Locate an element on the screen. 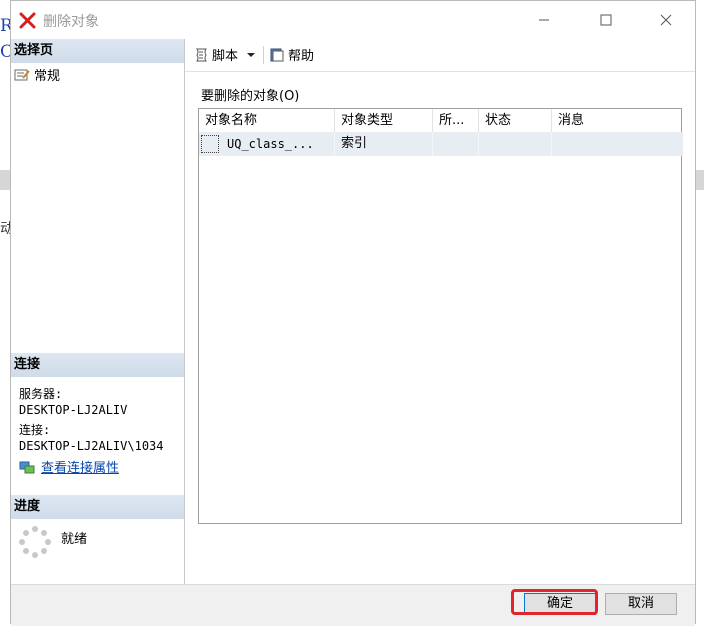 This screenshot has height=632, width=704. close-icon is located at coordinates (666, 20).